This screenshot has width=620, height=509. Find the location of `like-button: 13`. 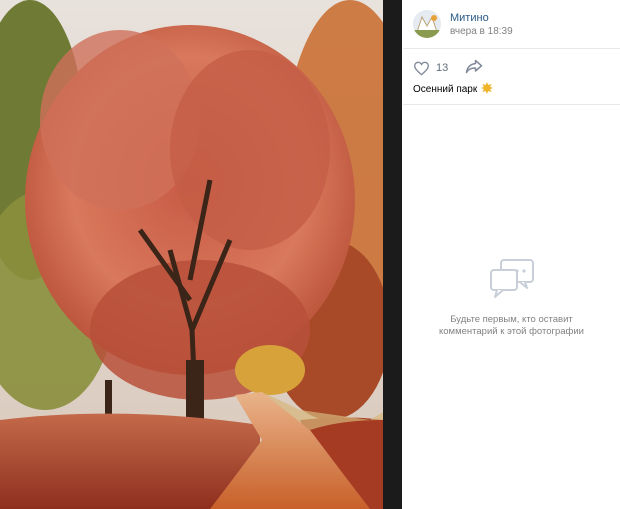

like-button: 13 is located at coordinates (430, 68).